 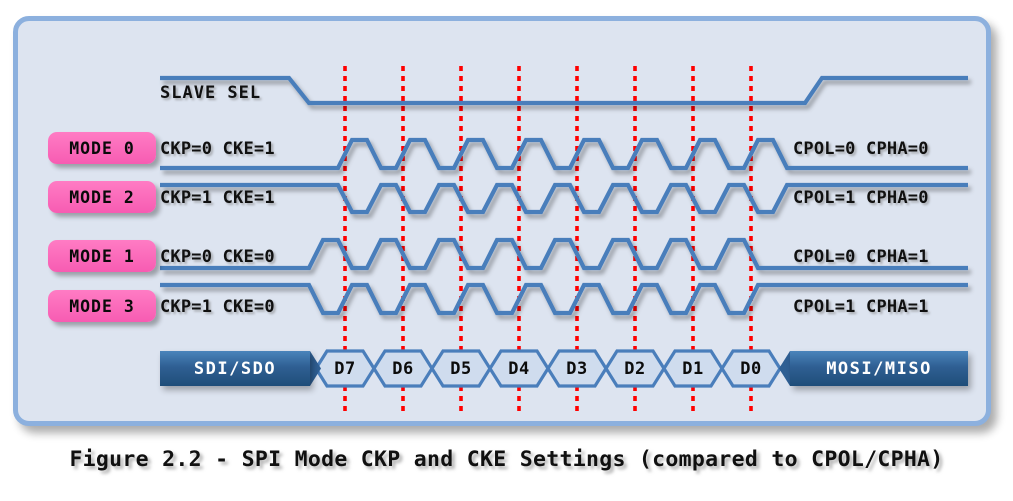 I want to click on bus-block-sdi-sdo: SDI/SDO, so click(x=235, y=368).